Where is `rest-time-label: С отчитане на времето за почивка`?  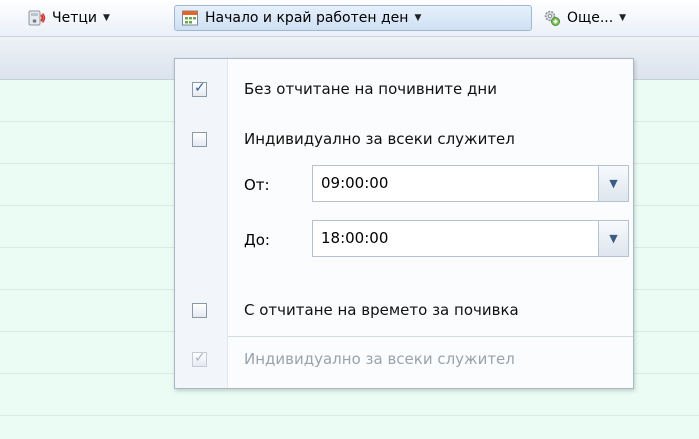
rest-time-label: С отчитане на времето за почивка is located at coordinates (381, 310).